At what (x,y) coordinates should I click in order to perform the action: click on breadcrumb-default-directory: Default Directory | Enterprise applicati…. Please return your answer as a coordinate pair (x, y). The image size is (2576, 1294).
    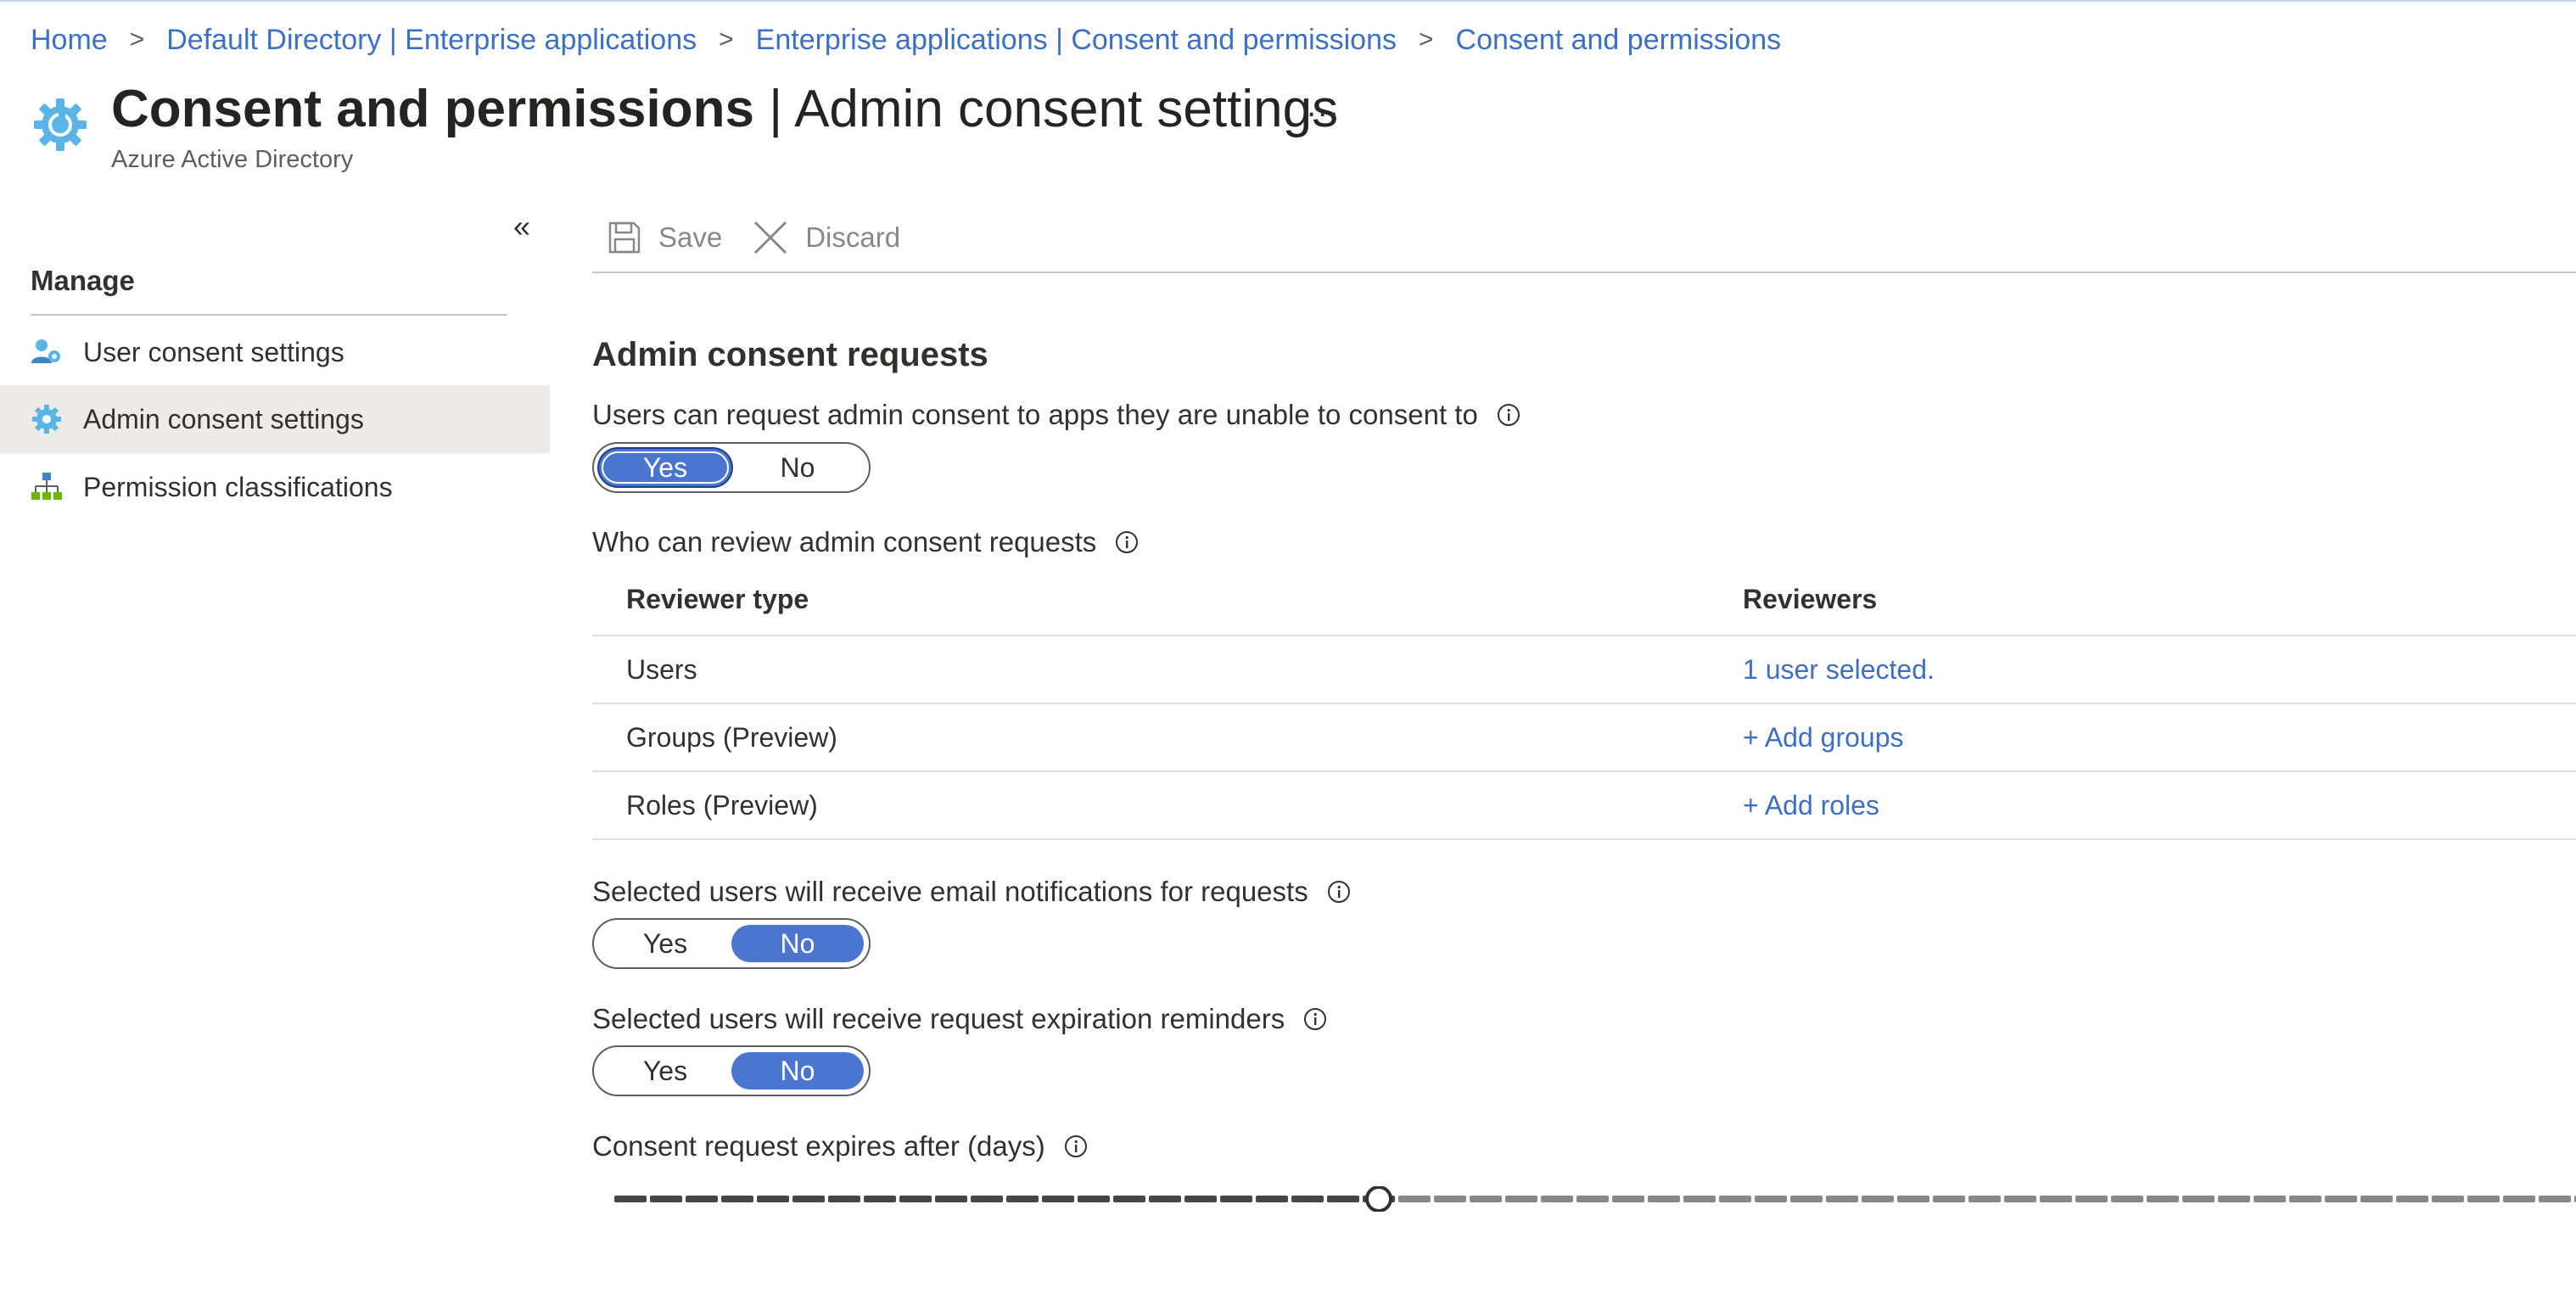
    Looking at the image, I should click on (431, 40).